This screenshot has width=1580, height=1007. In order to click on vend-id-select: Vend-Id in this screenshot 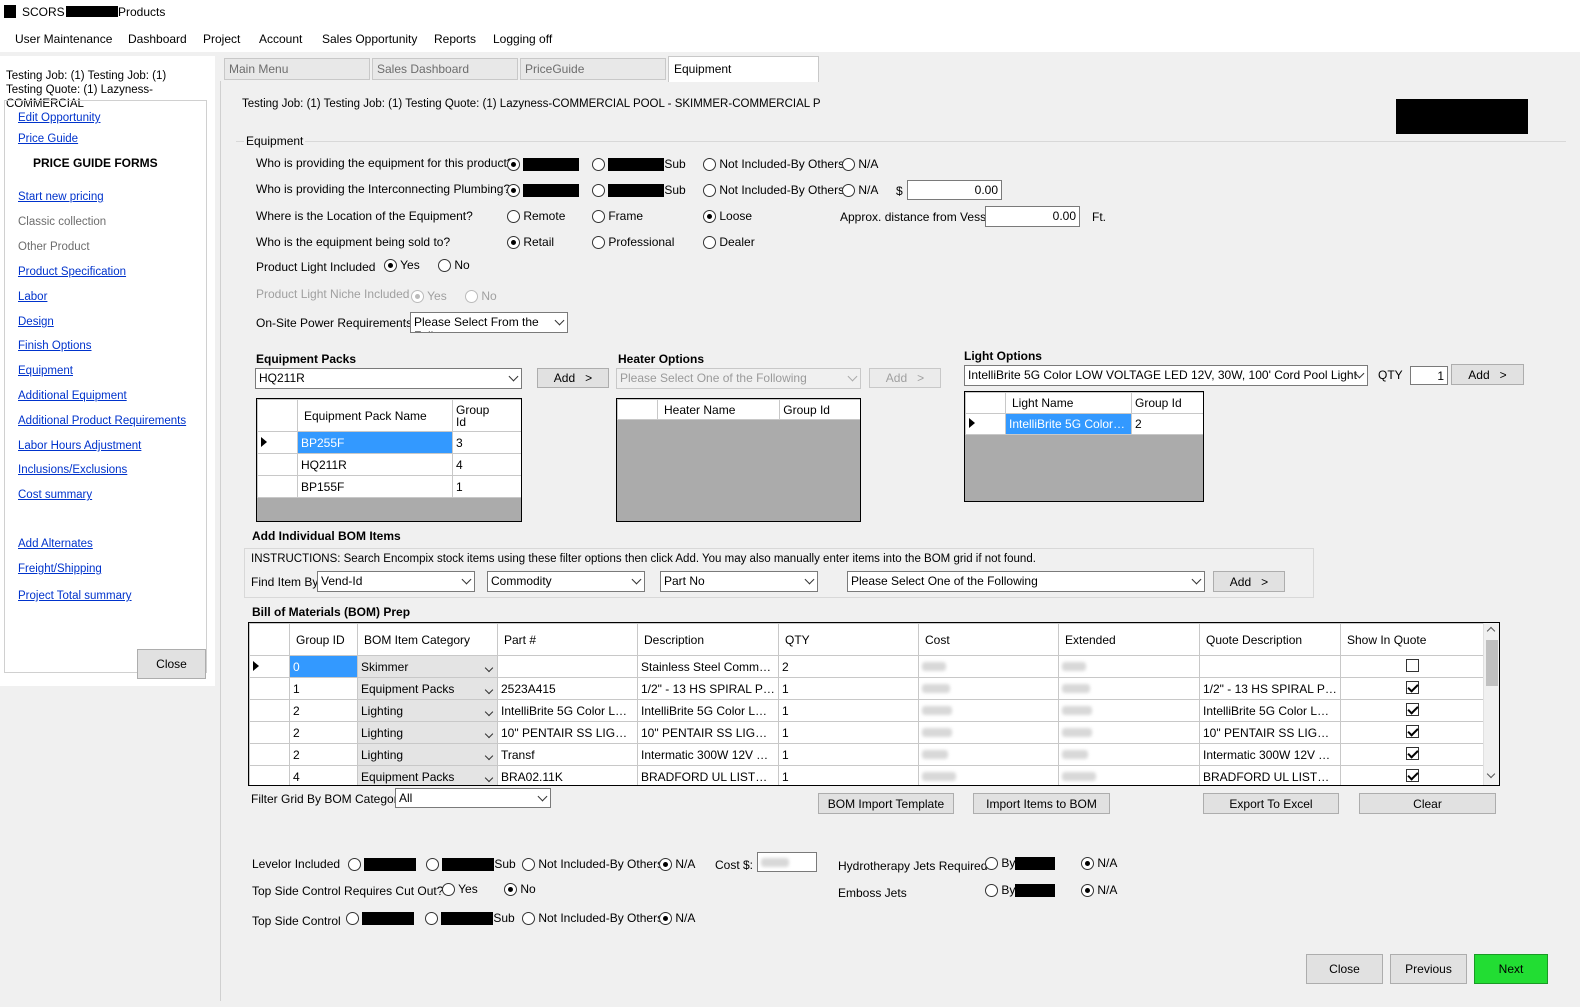, I will do `click(396, 581)`.